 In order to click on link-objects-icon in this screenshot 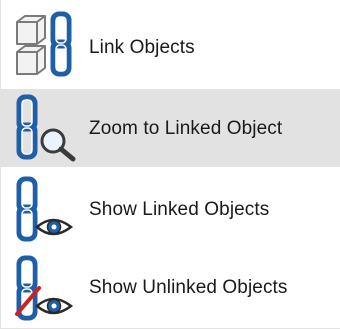, I will do `click(44, 44)`.